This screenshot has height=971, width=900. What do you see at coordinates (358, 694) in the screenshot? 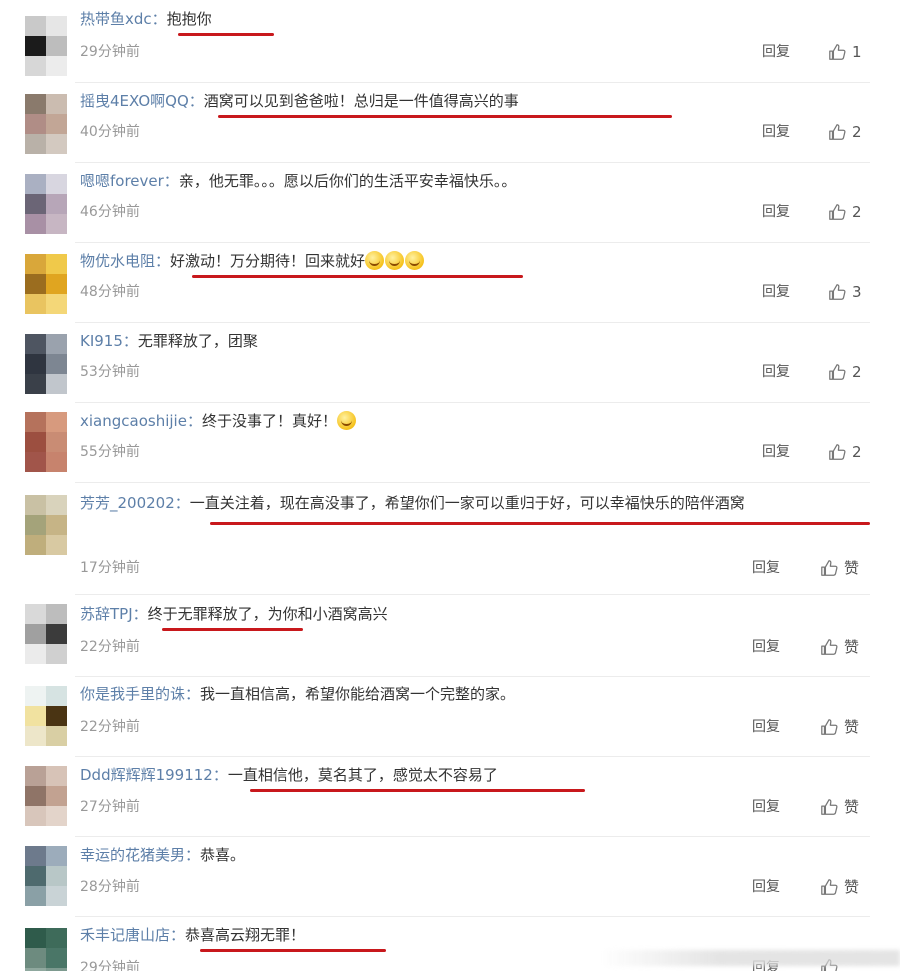
I see `comment-message: 我一直相信高，希望你能给酒窝一个完整的家。` at bounding box center [358, 694].